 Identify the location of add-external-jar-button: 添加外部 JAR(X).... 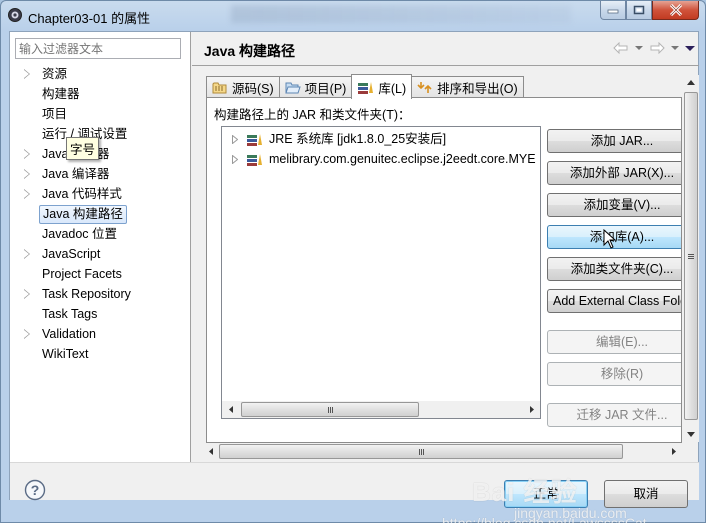
(614, 173).